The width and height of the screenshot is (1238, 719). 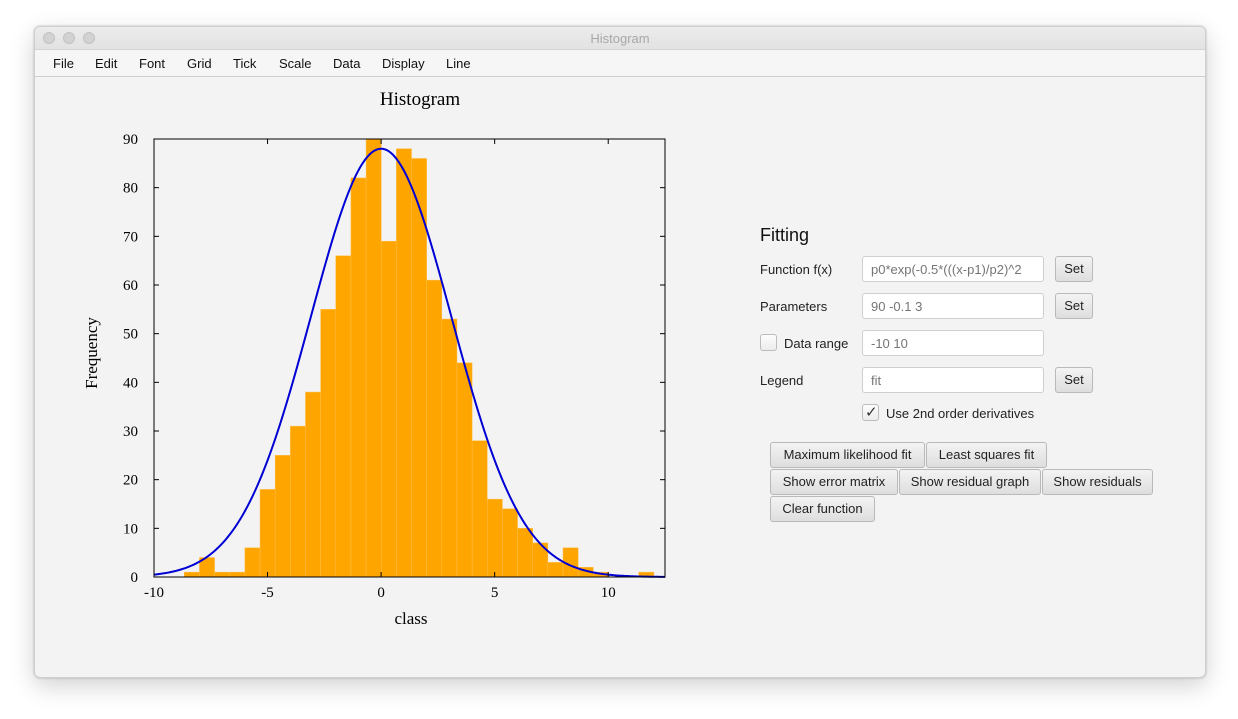 What do you see at coordinates (796, 269) in the screenshot?
I see `function-label: Function f(x)` at bounding box center [796, 269].